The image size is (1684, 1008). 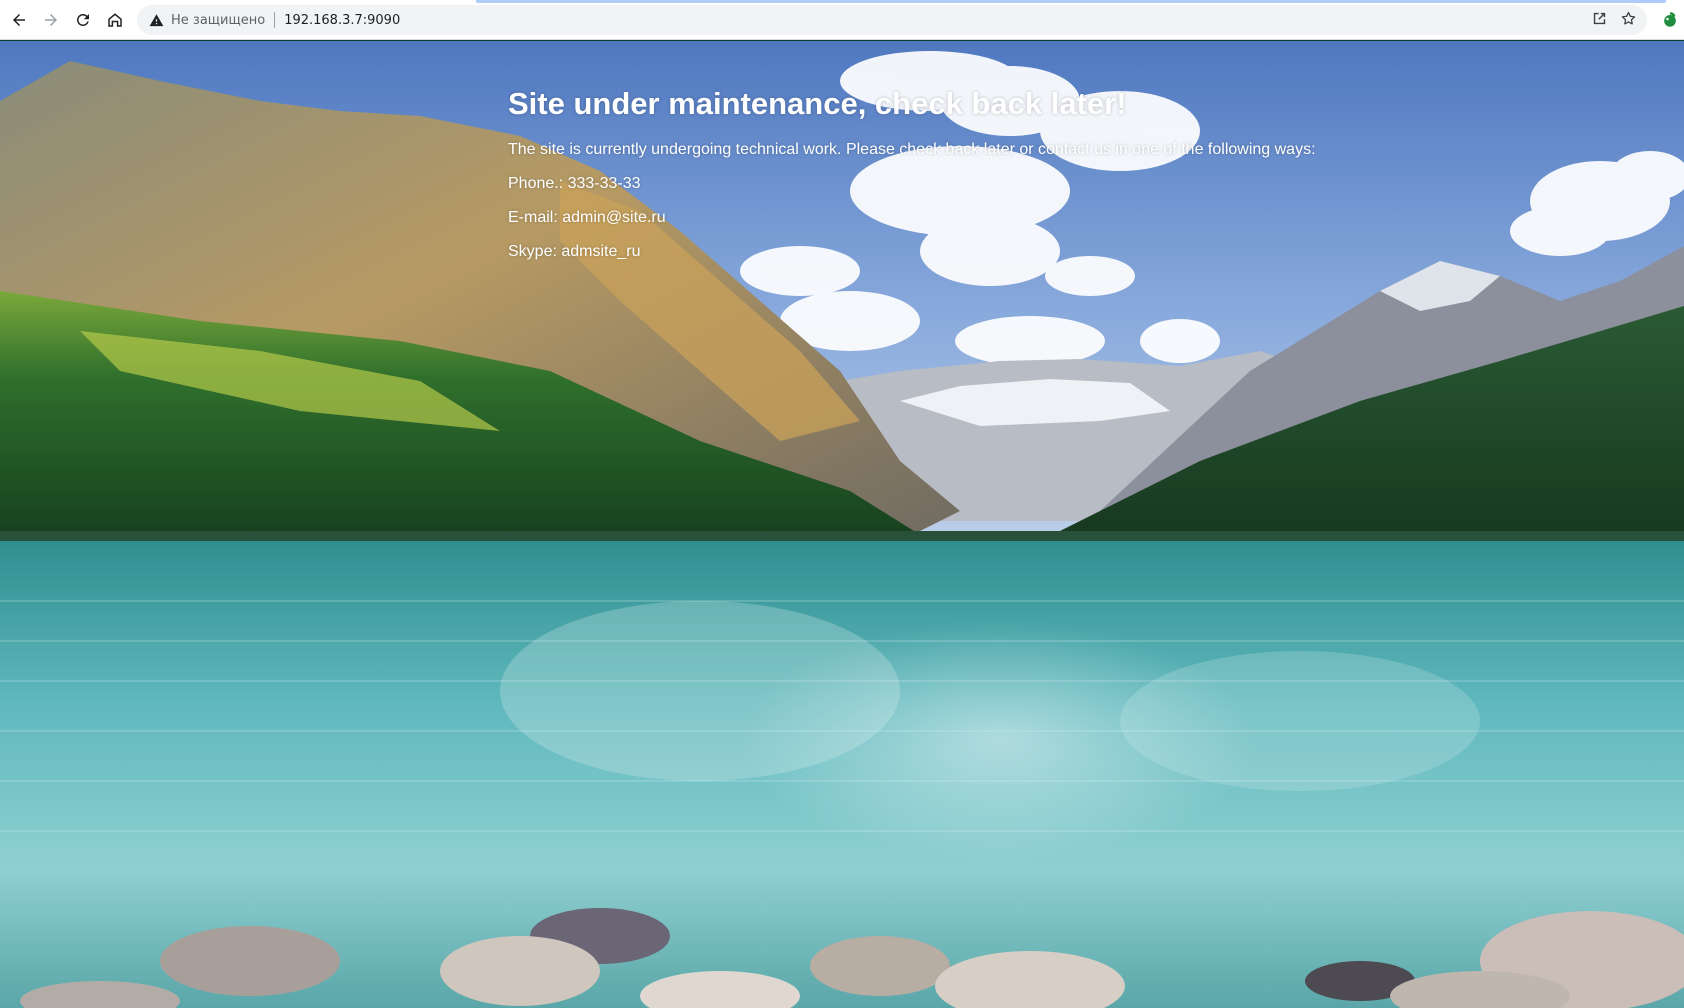 What do you see at coordinates (275, 20) in the screenshot?
I see `omnibox-divider` at bounding box center [275, 20].